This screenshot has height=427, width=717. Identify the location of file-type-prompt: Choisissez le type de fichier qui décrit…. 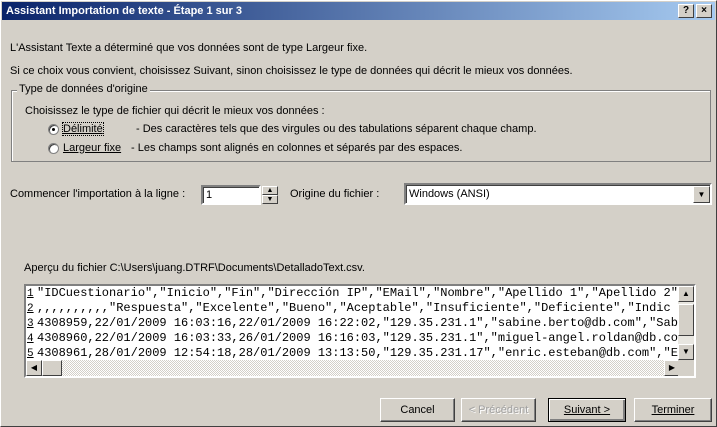
(175, 111).